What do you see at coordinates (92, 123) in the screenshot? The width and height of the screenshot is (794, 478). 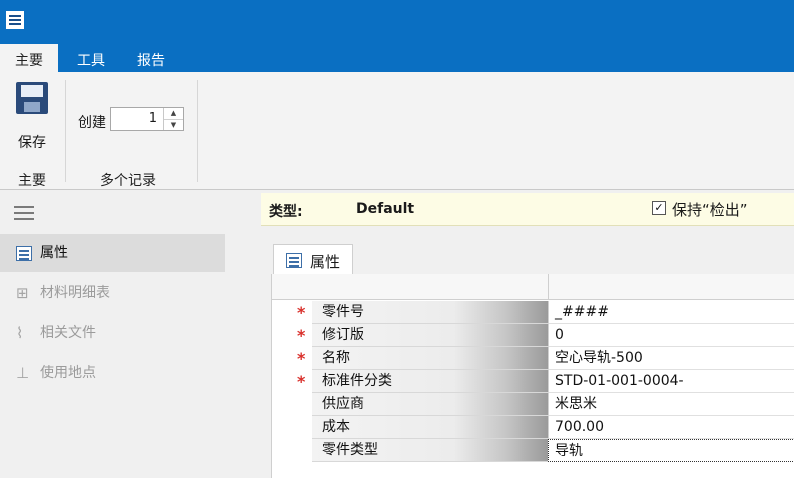 I see `create-label: 创建` at bounding box center [92, 123].